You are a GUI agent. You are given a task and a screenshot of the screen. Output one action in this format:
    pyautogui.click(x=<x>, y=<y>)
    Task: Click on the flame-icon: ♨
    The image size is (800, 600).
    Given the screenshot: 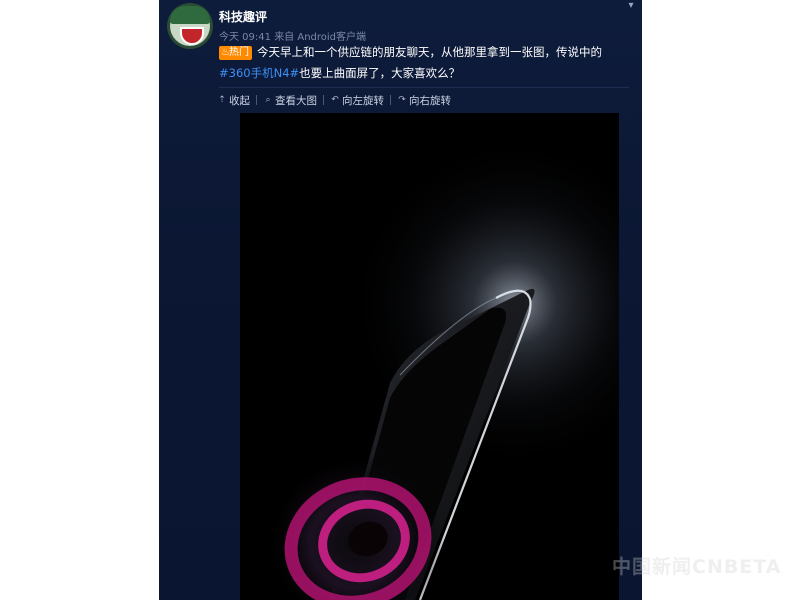 What is the action you would take?
    pyautogui.click(x=225, y=52)
    